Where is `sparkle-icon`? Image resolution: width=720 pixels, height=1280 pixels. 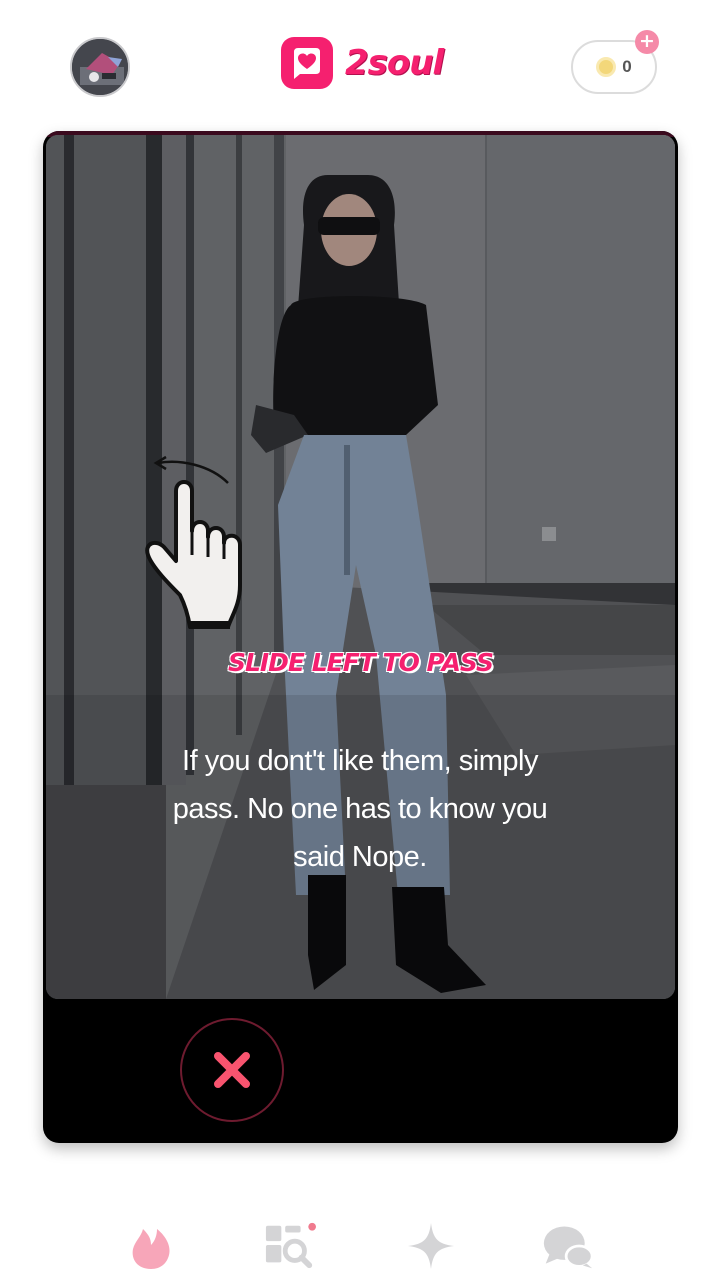
sparkle-icon is located at coordinates (431, 1246).